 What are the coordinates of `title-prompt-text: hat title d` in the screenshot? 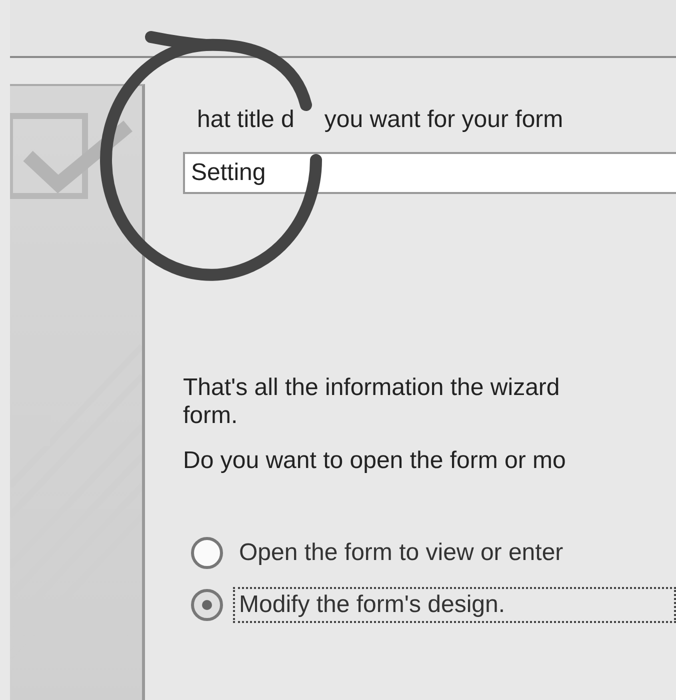 It's located at (245, 120).